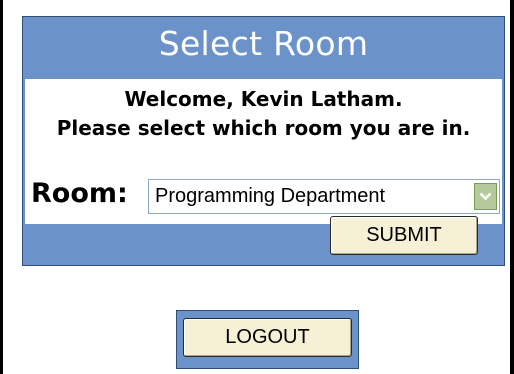 The image size is (514, 374). I want to click on right-border, so click(512, 187).